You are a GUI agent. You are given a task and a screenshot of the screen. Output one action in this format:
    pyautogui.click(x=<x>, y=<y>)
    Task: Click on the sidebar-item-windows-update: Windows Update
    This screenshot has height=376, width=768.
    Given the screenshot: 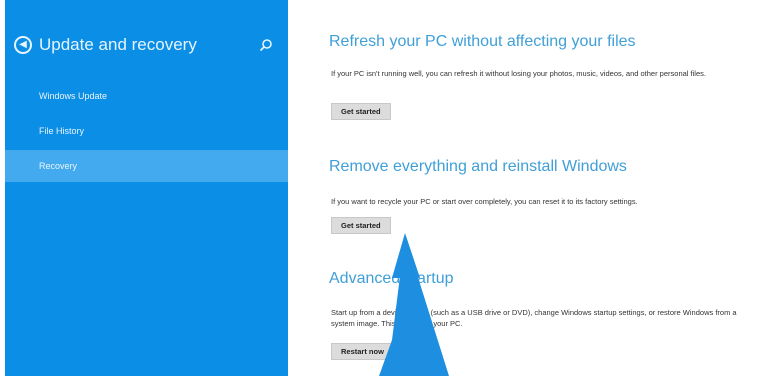 What is the action you would take?
    pyautogui.click(x=146, y=96)
    